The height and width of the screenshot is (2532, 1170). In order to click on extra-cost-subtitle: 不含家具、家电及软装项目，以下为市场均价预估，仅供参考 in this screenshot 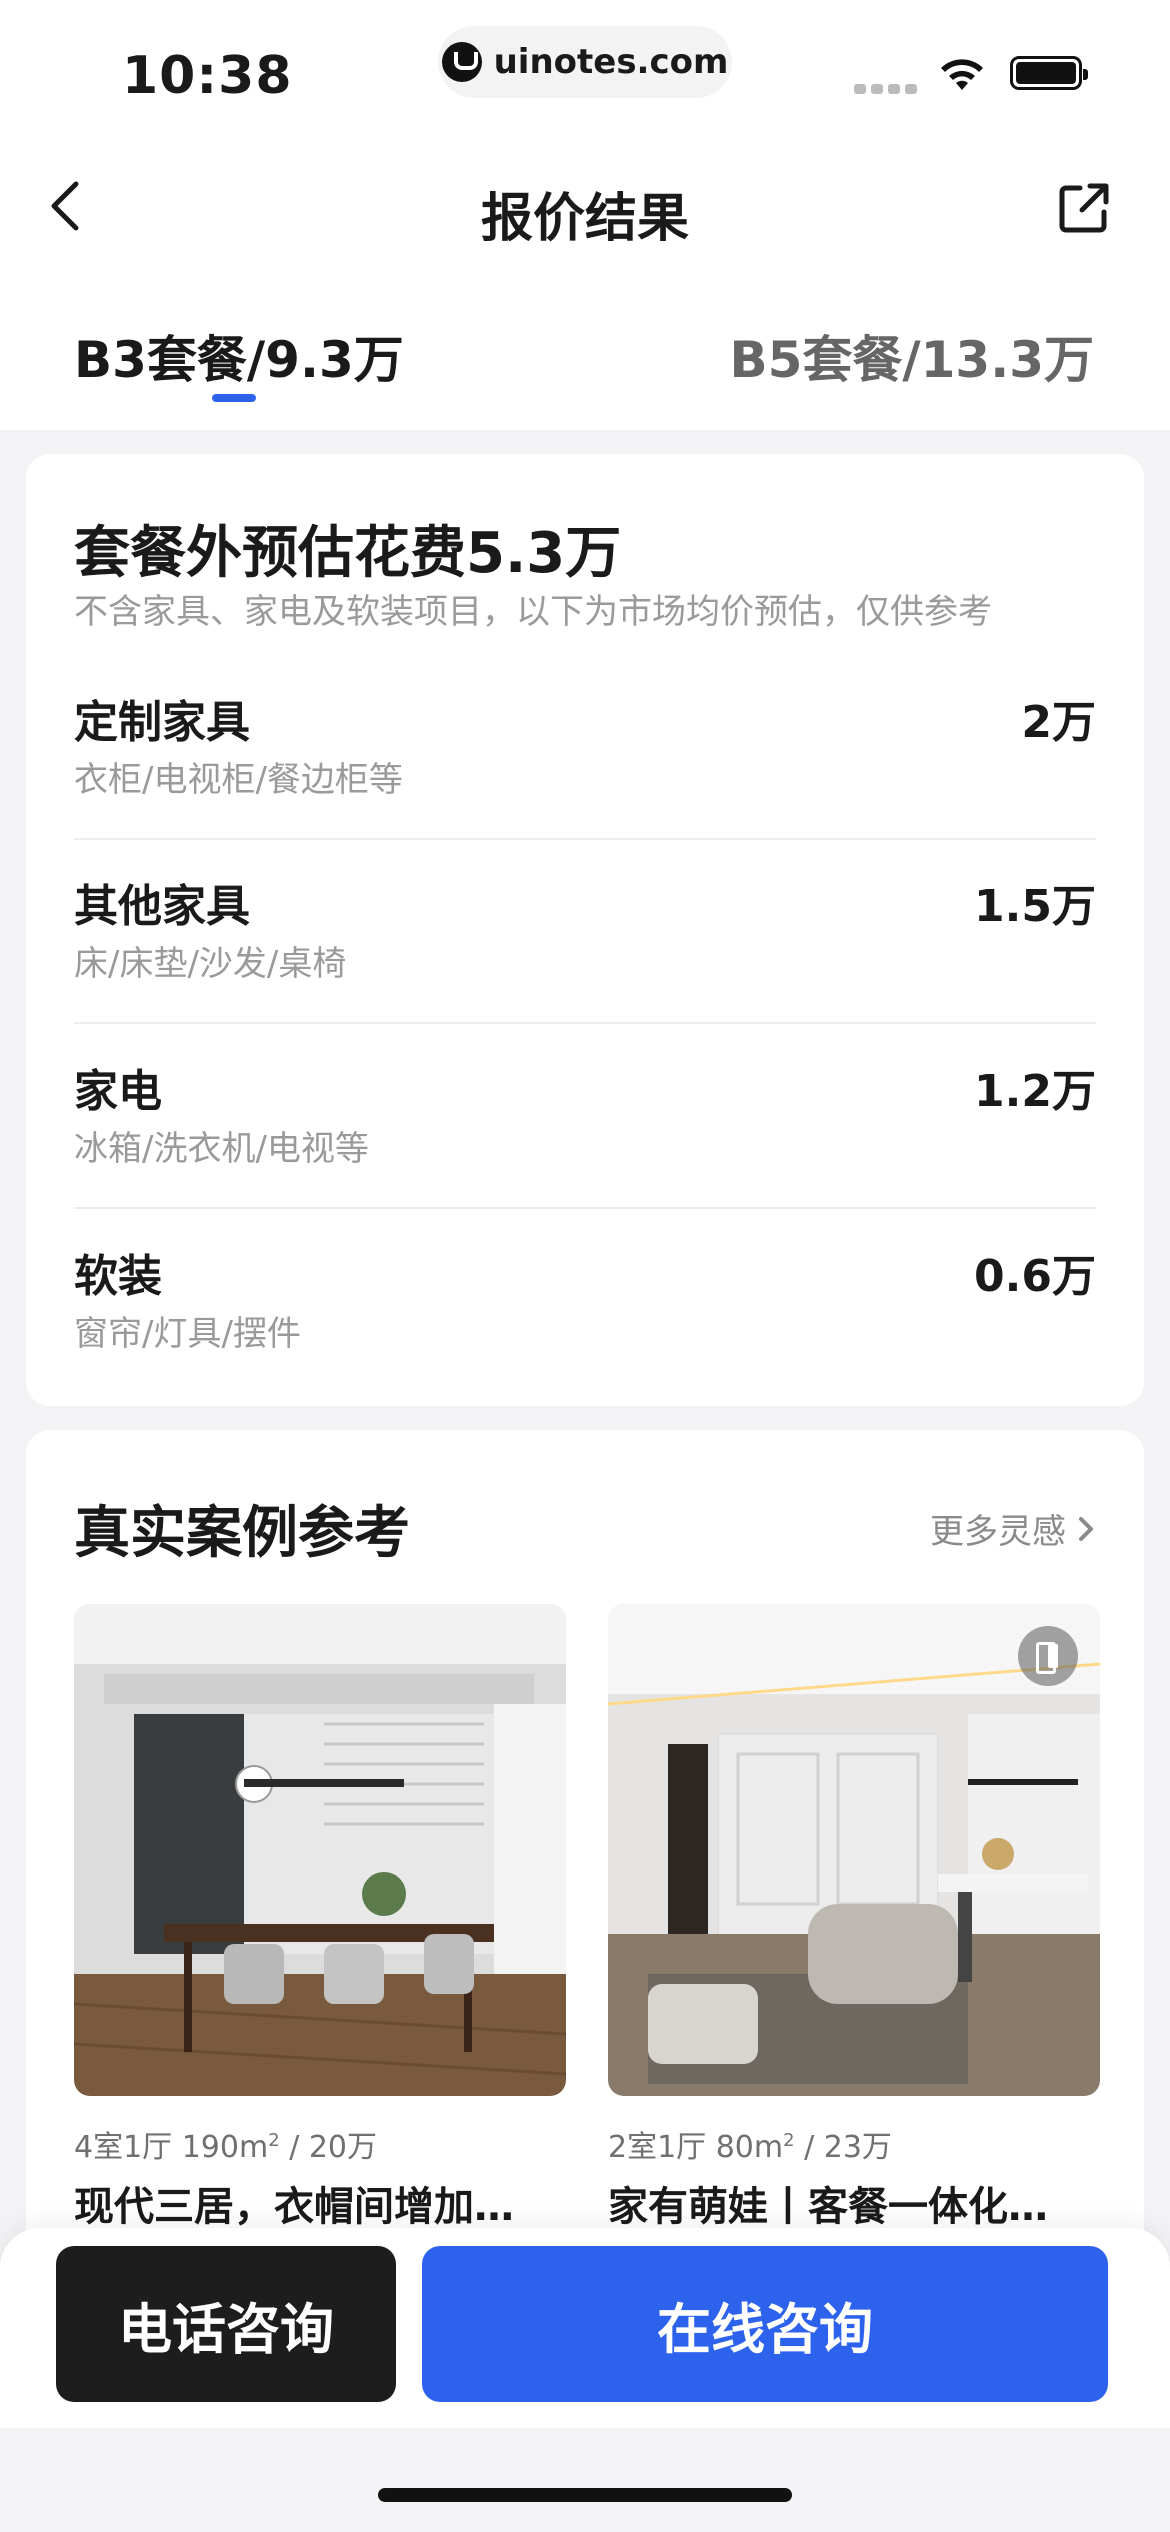, I will do `click(533, 612)`.